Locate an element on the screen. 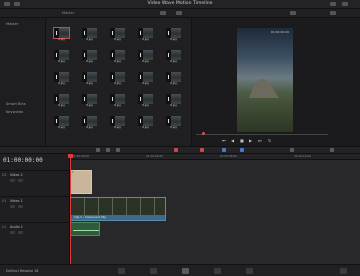 The image size is (360, 276). mute-icon is located at coordinates (12, 232).